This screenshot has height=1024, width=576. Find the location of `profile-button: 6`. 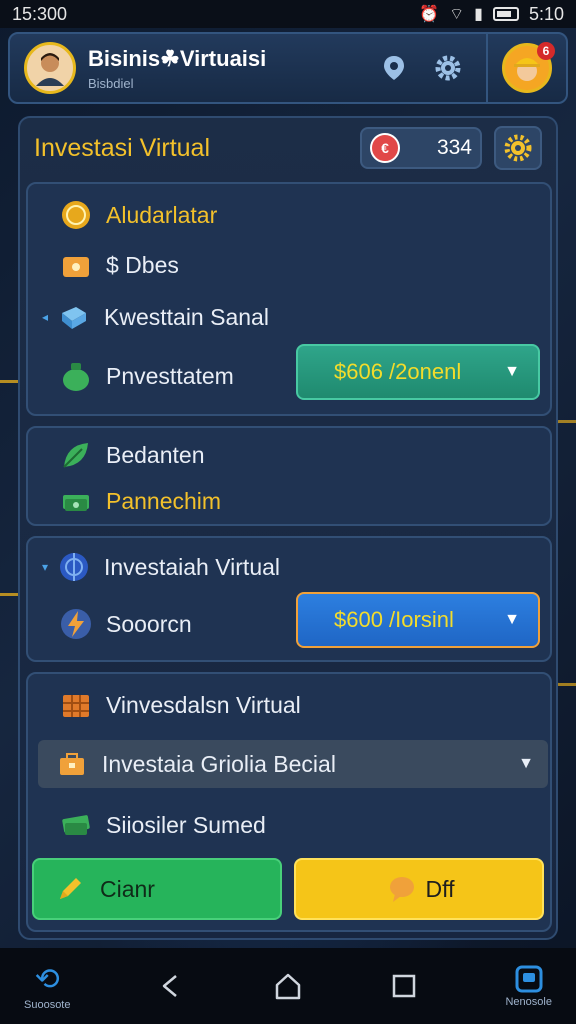

profile-button: 6 is located at coordinates (528, 67).